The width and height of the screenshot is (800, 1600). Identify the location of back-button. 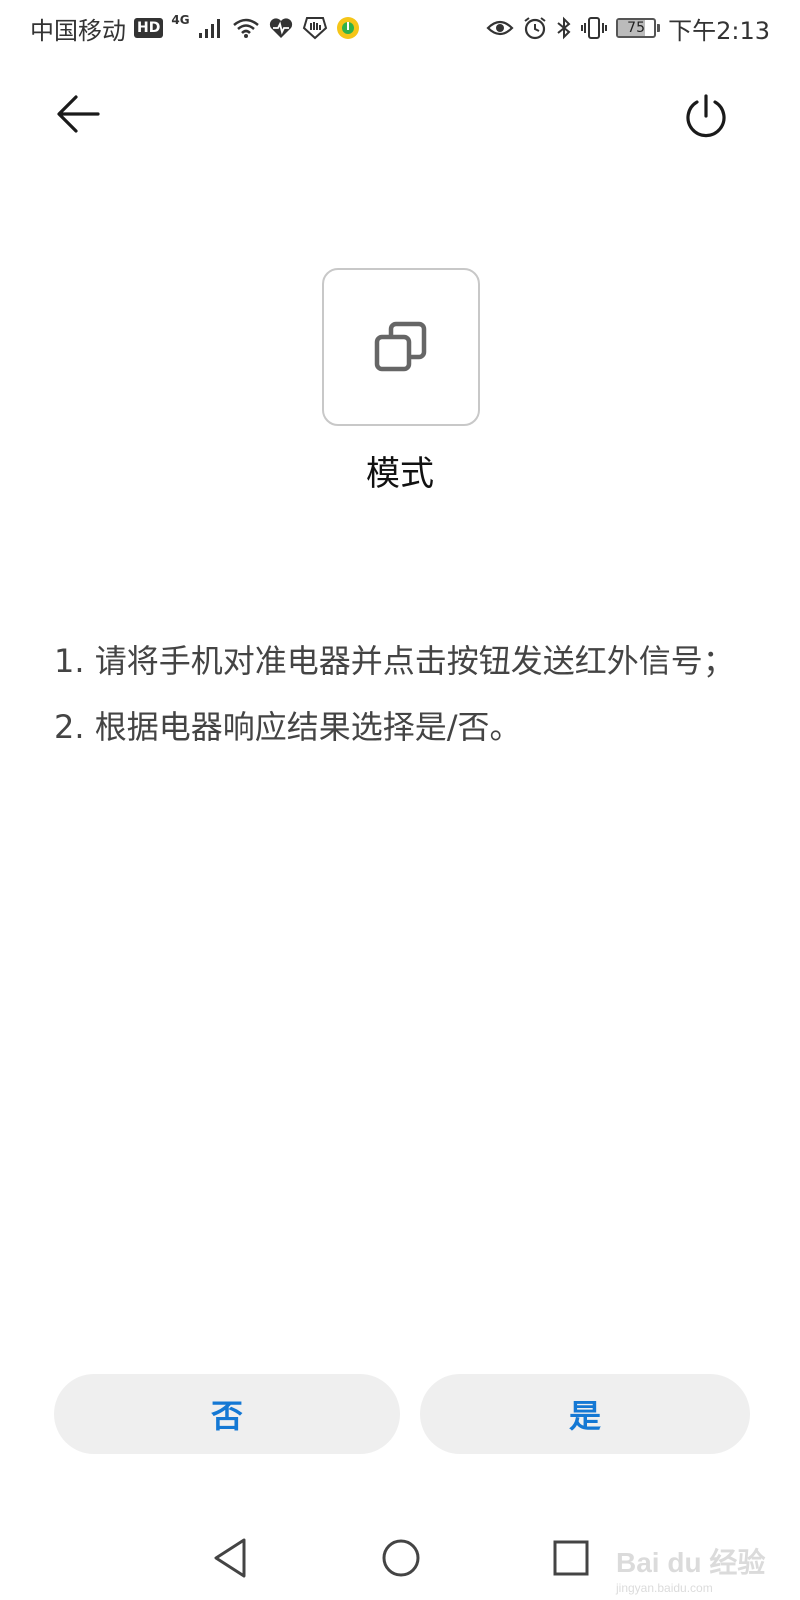
(78, 114).